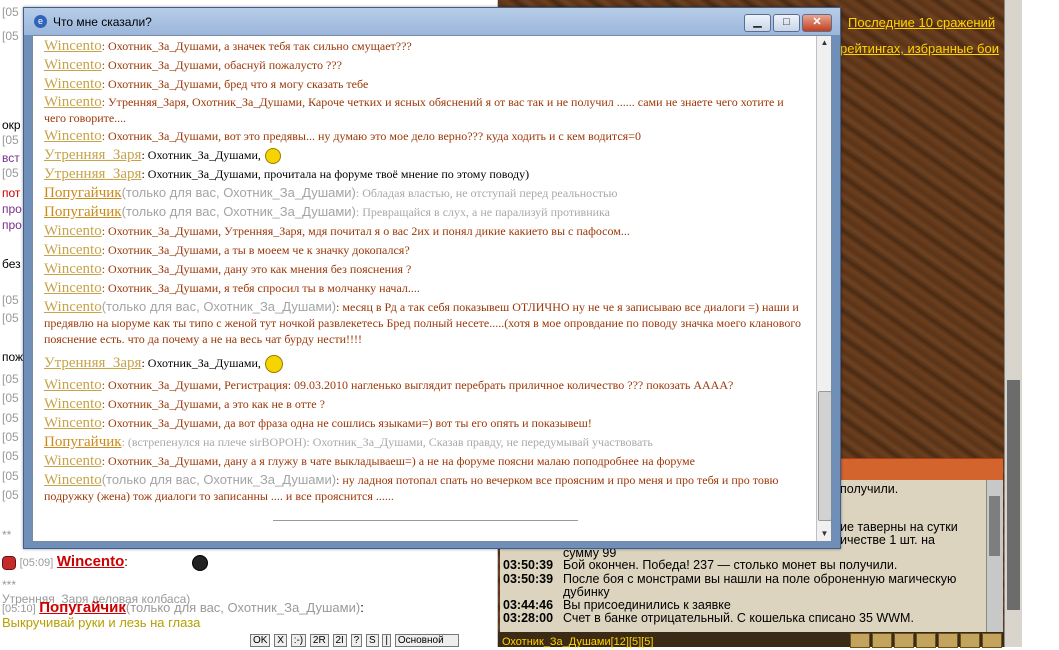 The image size is (1059, 650). Describe the element at coordinates (824, 534) in the screenshot. I see `scroll-down-icon: ▼` at that location.